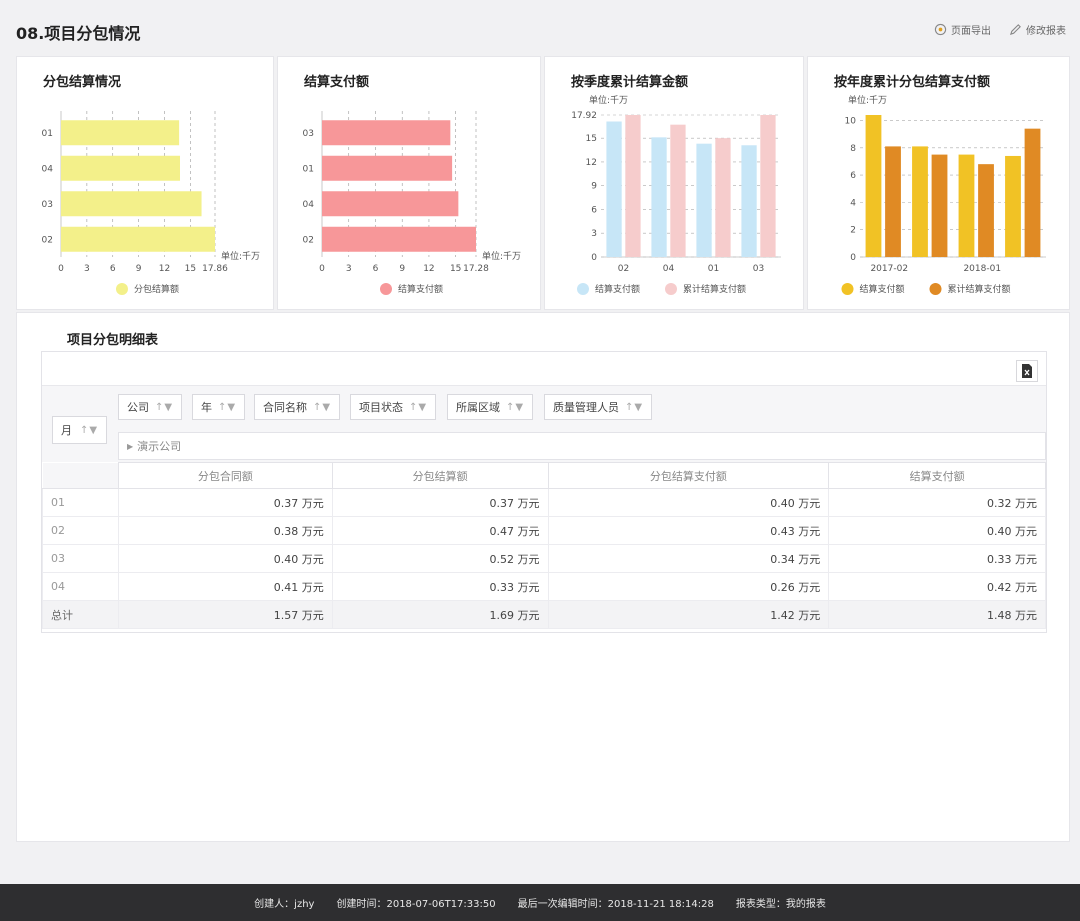 The height and width of the screenshot is (921, 1080). Describe the element at coordinates (615, 904) in the screenshot. I see `footer-edited-time: 最后一次编辑时间：2018-11-21 18:14:28` at that location.